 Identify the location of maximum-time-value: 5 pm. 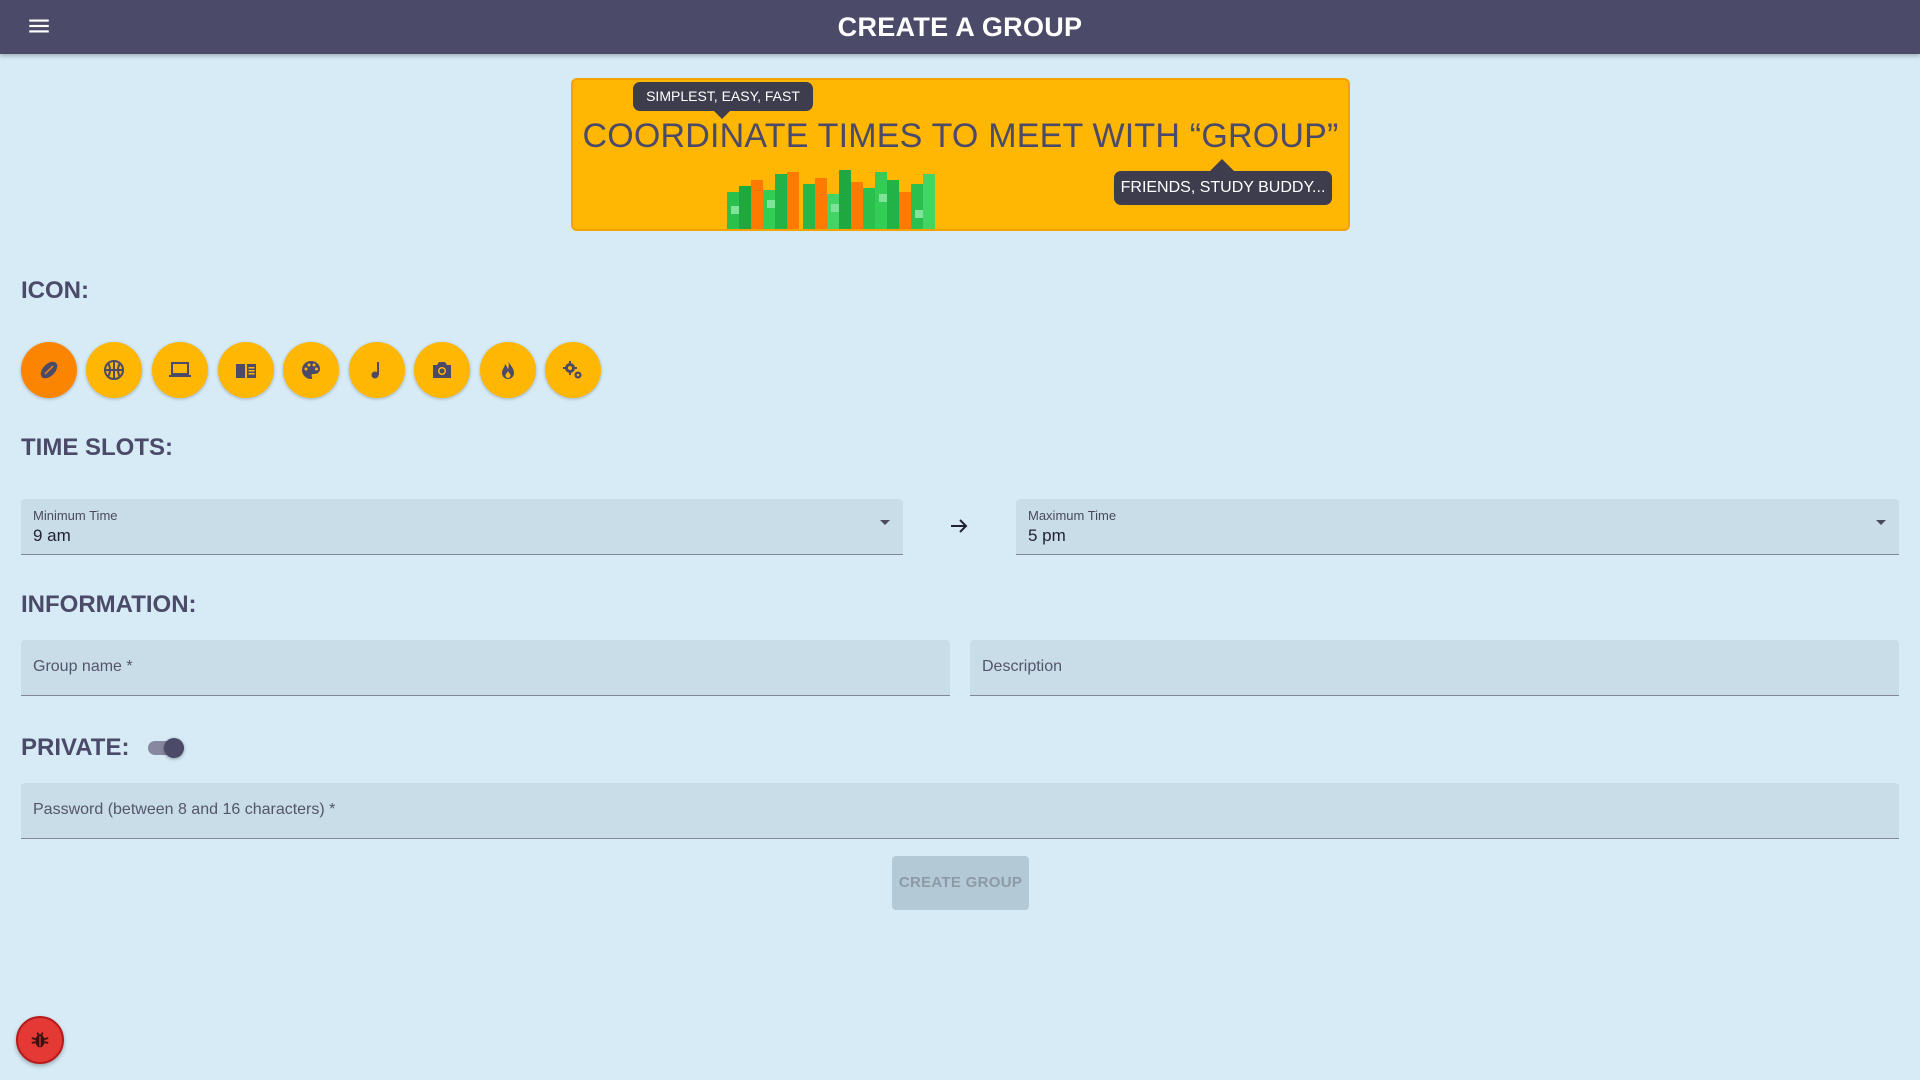
(1047, 535).